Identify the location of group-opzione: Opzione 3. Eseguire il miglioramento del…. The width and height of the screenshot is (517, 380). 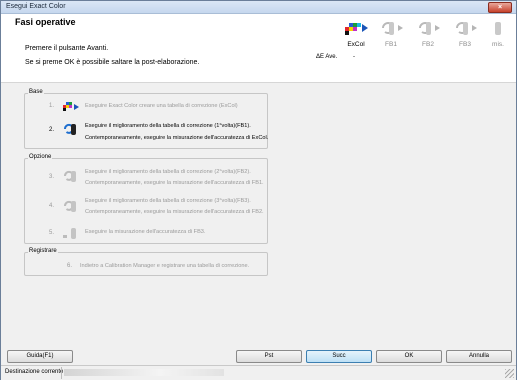
(146, 199).